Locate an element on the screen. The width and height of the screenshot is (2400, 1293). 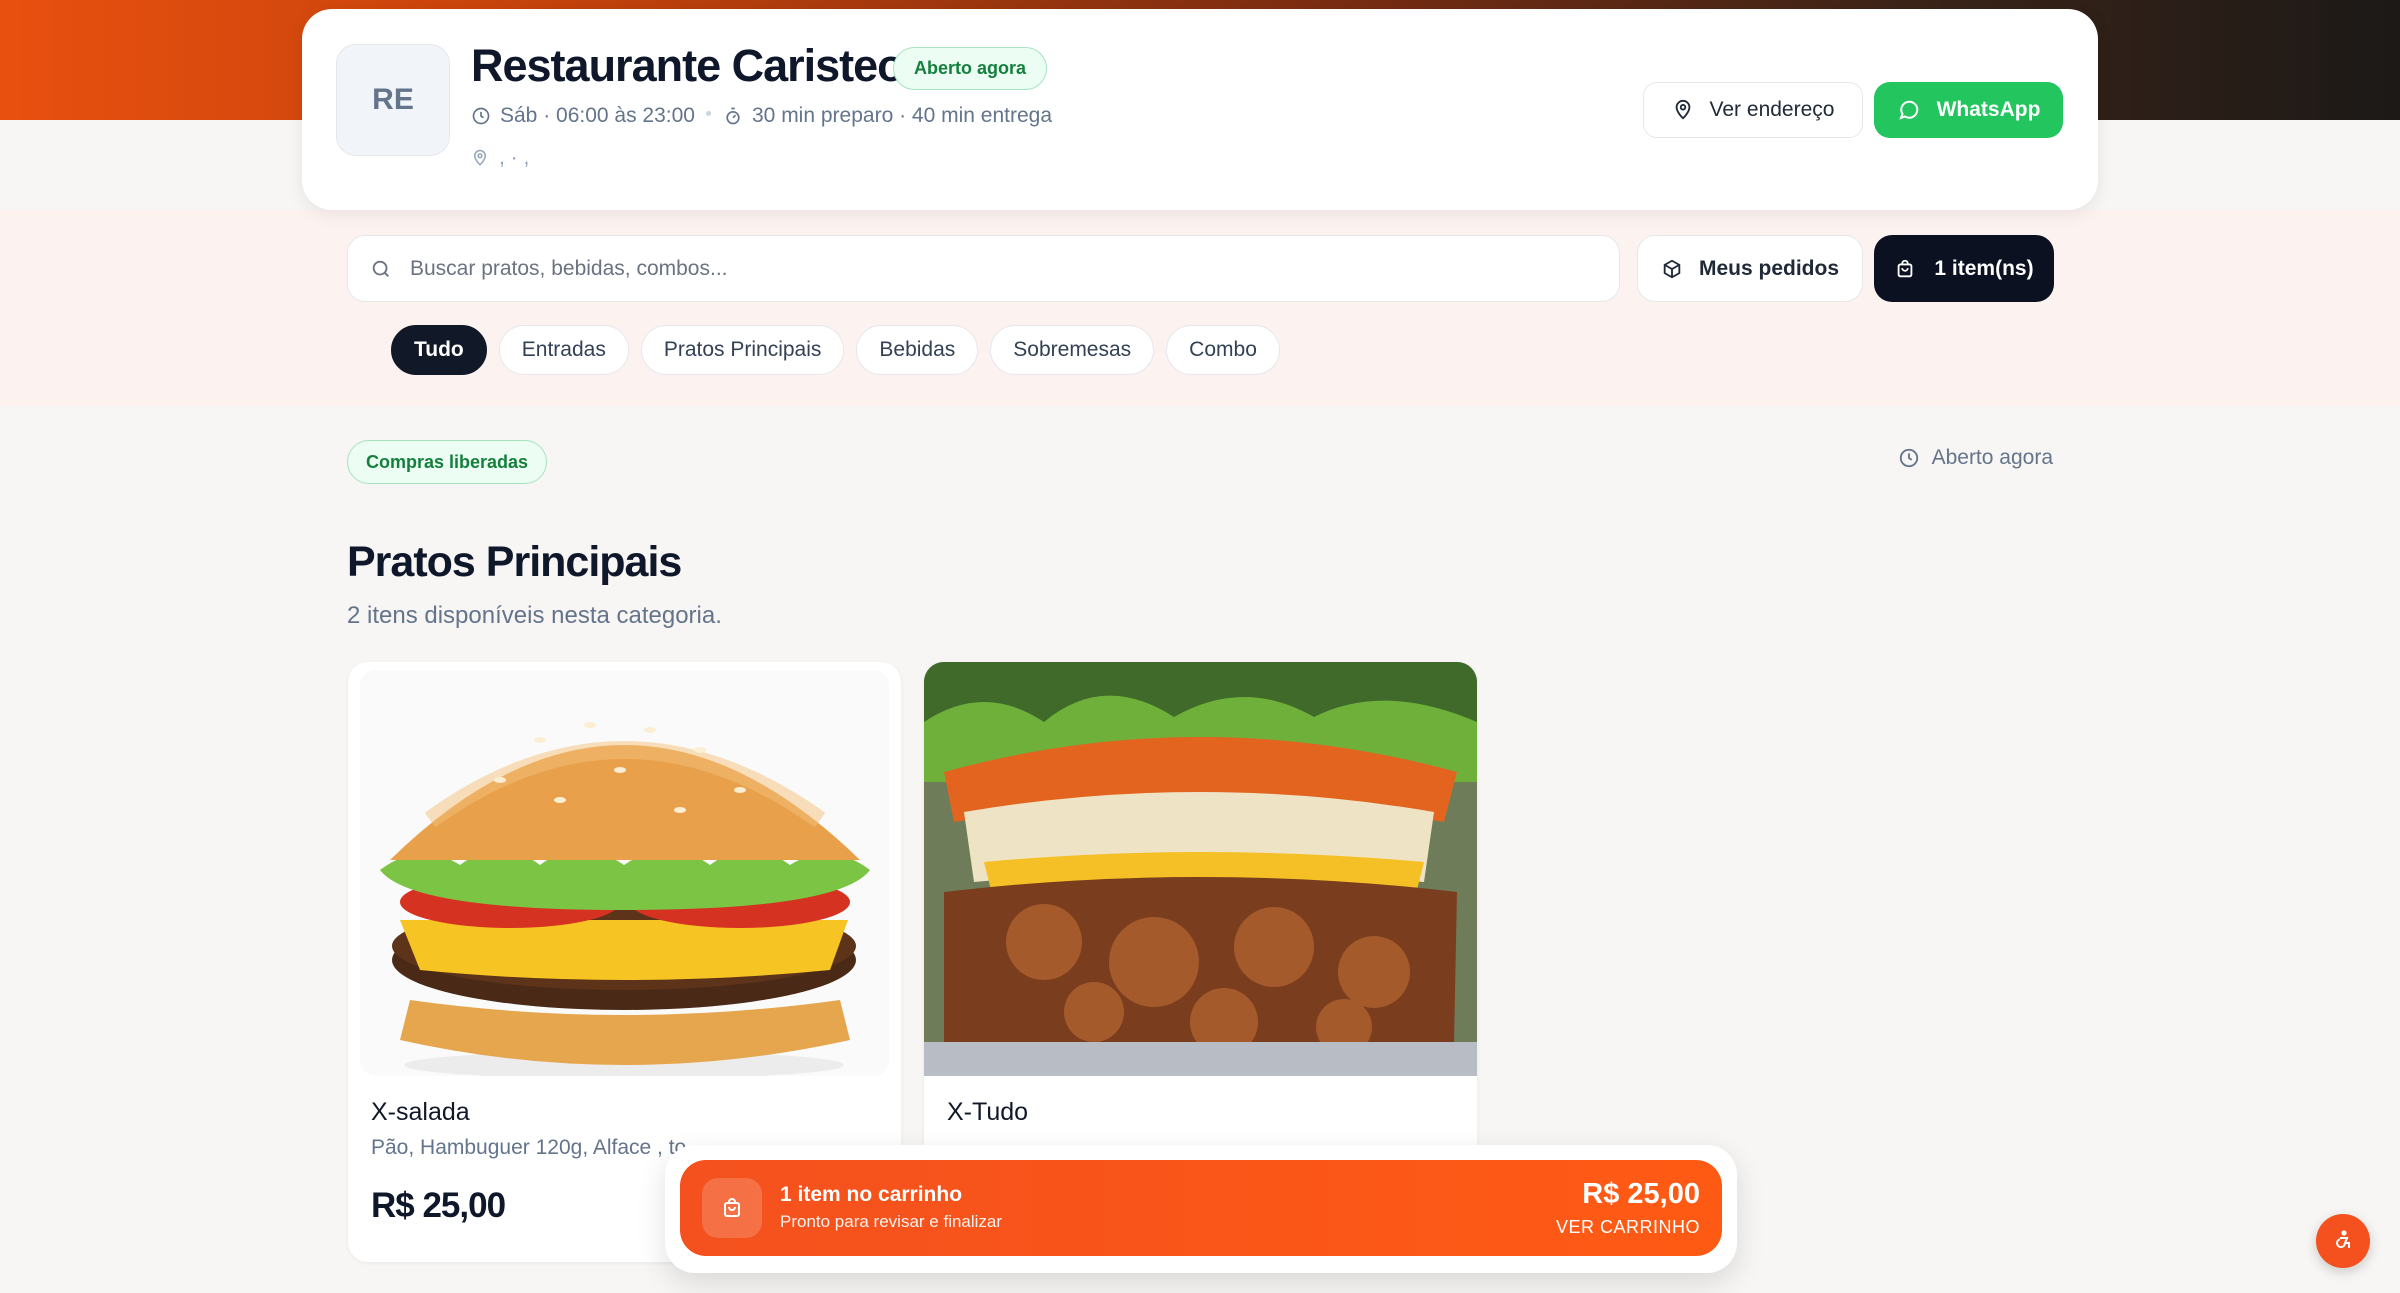
product-image-x-tudo is located at coordinates (1200, 869).